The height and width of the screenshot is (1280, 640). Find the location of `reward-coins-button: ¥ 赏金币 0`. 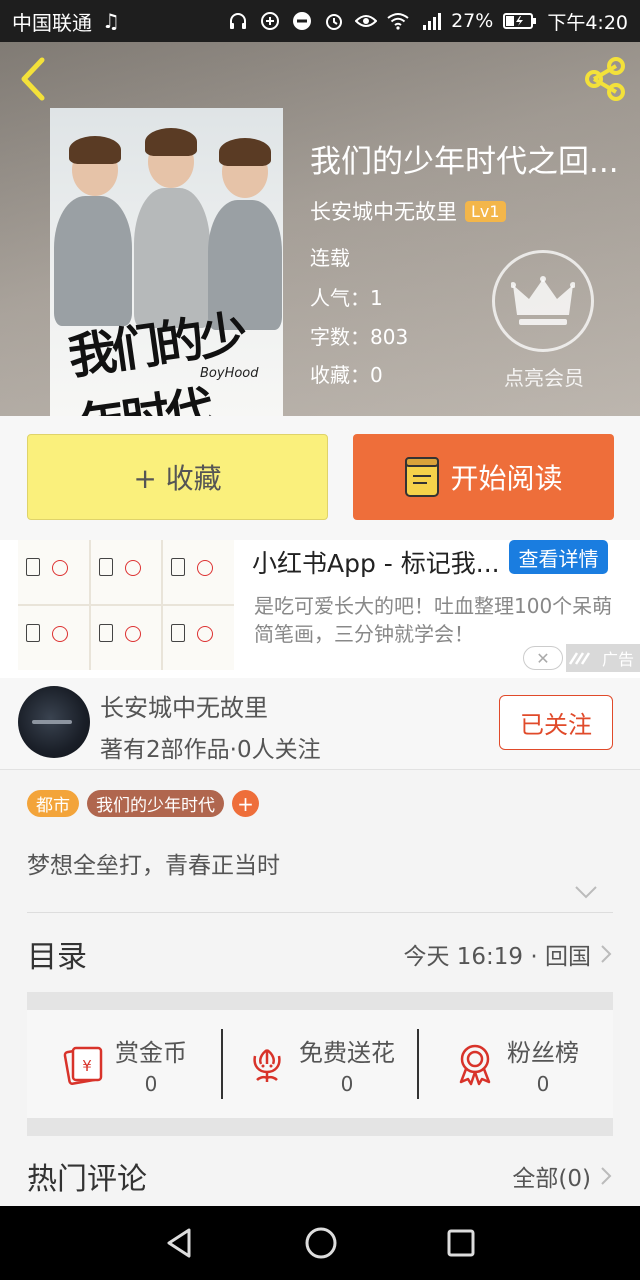

reward-coins-button: ¥ 赏金币 0 is located at coordinates (124, 1064).